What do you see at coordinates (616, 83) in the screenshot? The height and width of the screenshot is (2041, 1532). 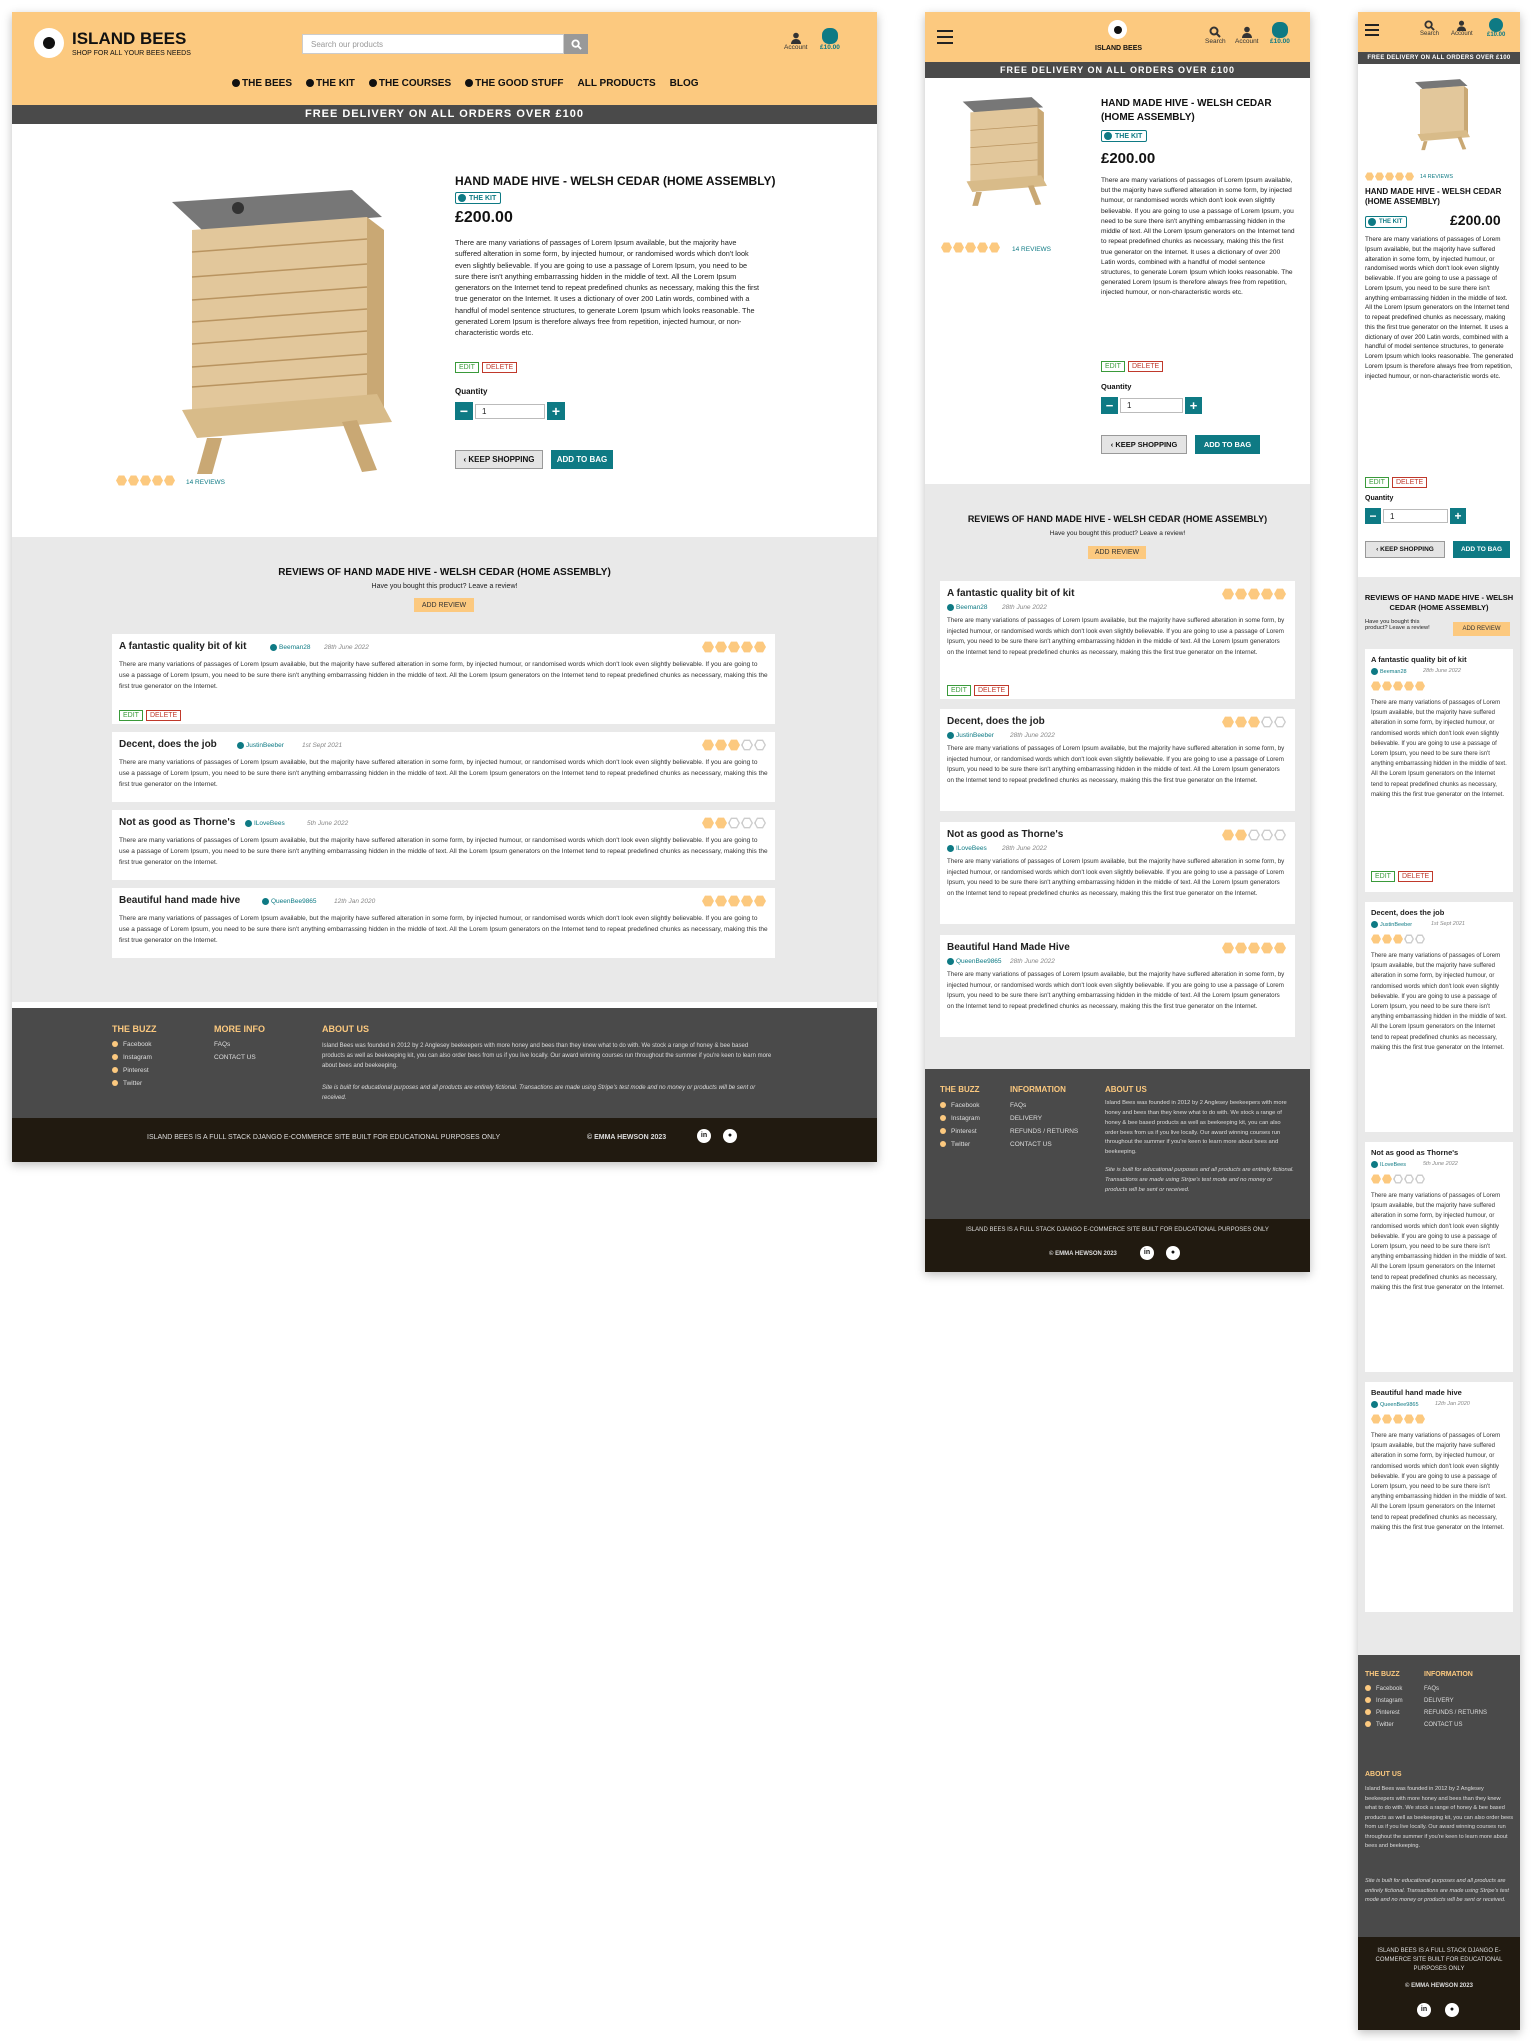 I see `nav-all-products: ALL PRODUCTS` at bounding box center [616, 83].